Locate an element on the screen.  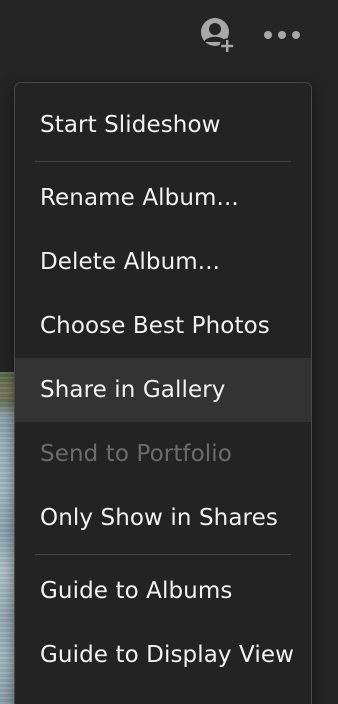
menu-item-choose-best-photos: Choose Best Photos is located at coordinates (163, 326).